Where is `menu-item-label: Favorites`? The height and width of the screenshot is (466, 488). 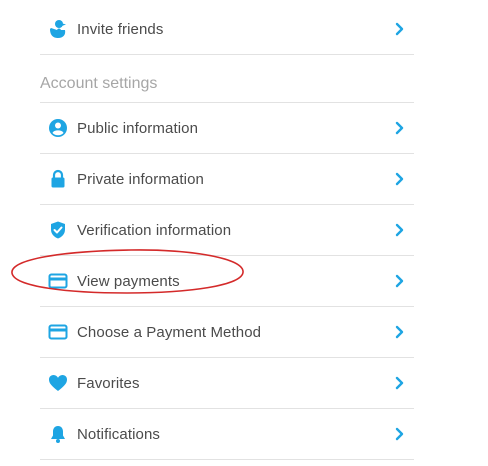
menu-item-label: Favorites is located at coordinates (108, 383).